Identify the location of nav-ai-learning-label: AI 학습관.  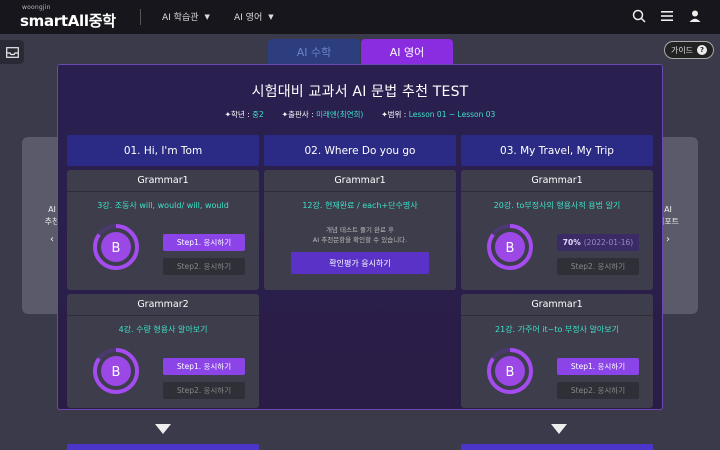
(180, 18).